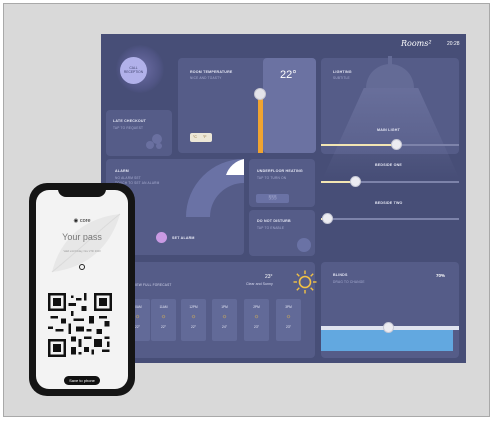 The height and width of the screenshot is (421, 493). I want to click on main-light-label: MAIN LIGHT, so click(388, 130).